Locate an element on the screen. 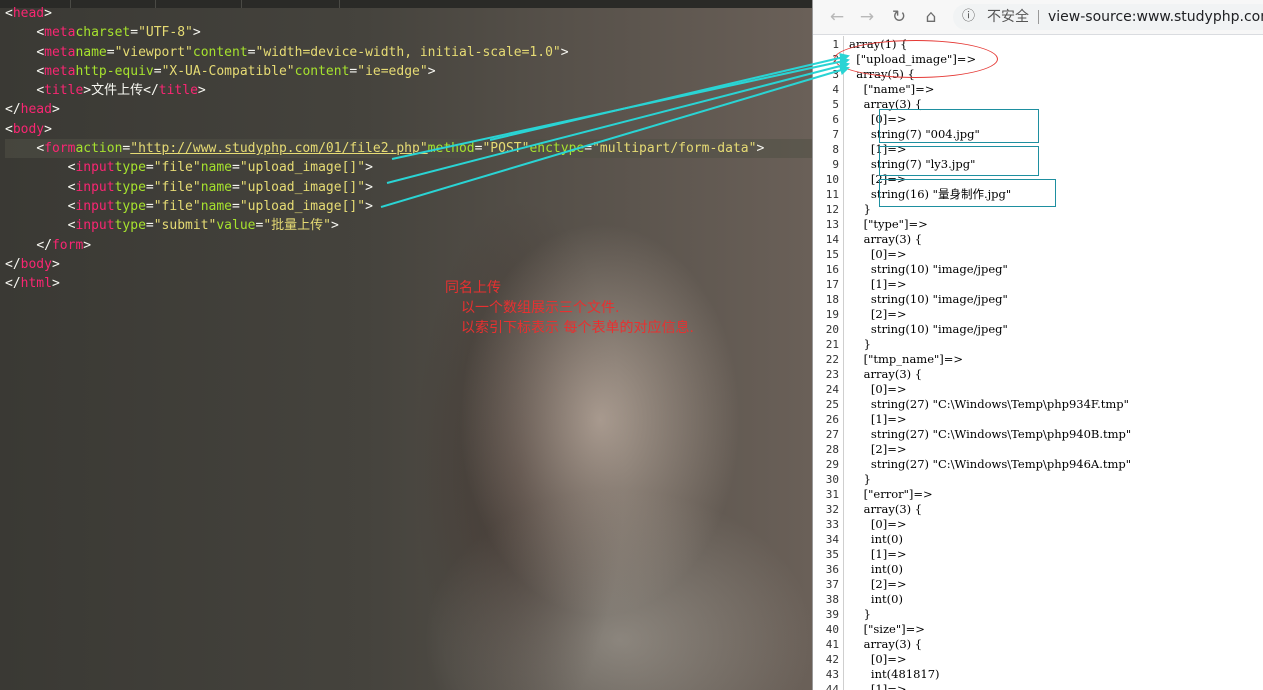 The width and height of the screenshot is (1263, 690). arrow-overlay is located at coordinates (615, 130).